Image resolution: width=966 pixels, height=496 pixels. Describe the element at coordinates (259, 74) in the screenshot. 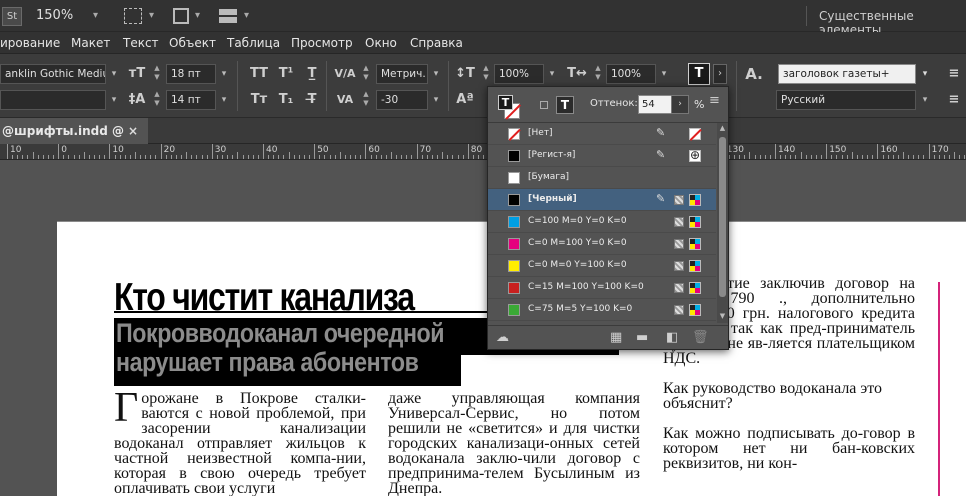

I see `all-caps-icon: TT` at that location.